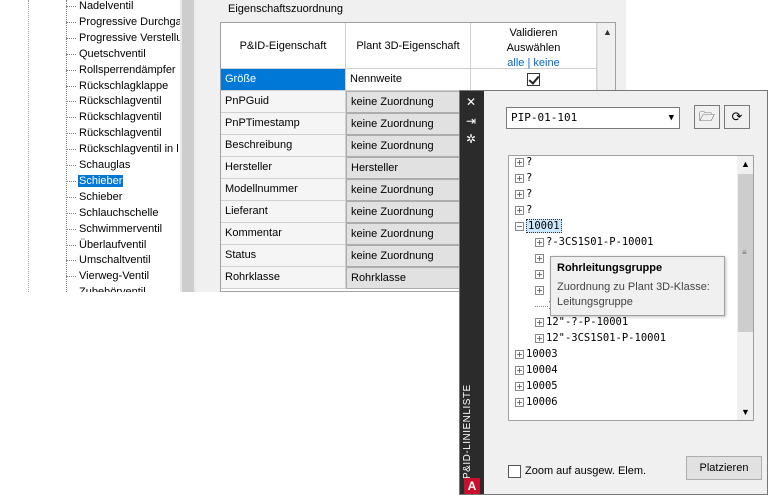 The height and width of the screenshot is (495, 768). What do you see at coordinates (283, 124) in the screenshot?
I see `pid-property-cell: PnPTimestamp` at bounding box center [283, 124].